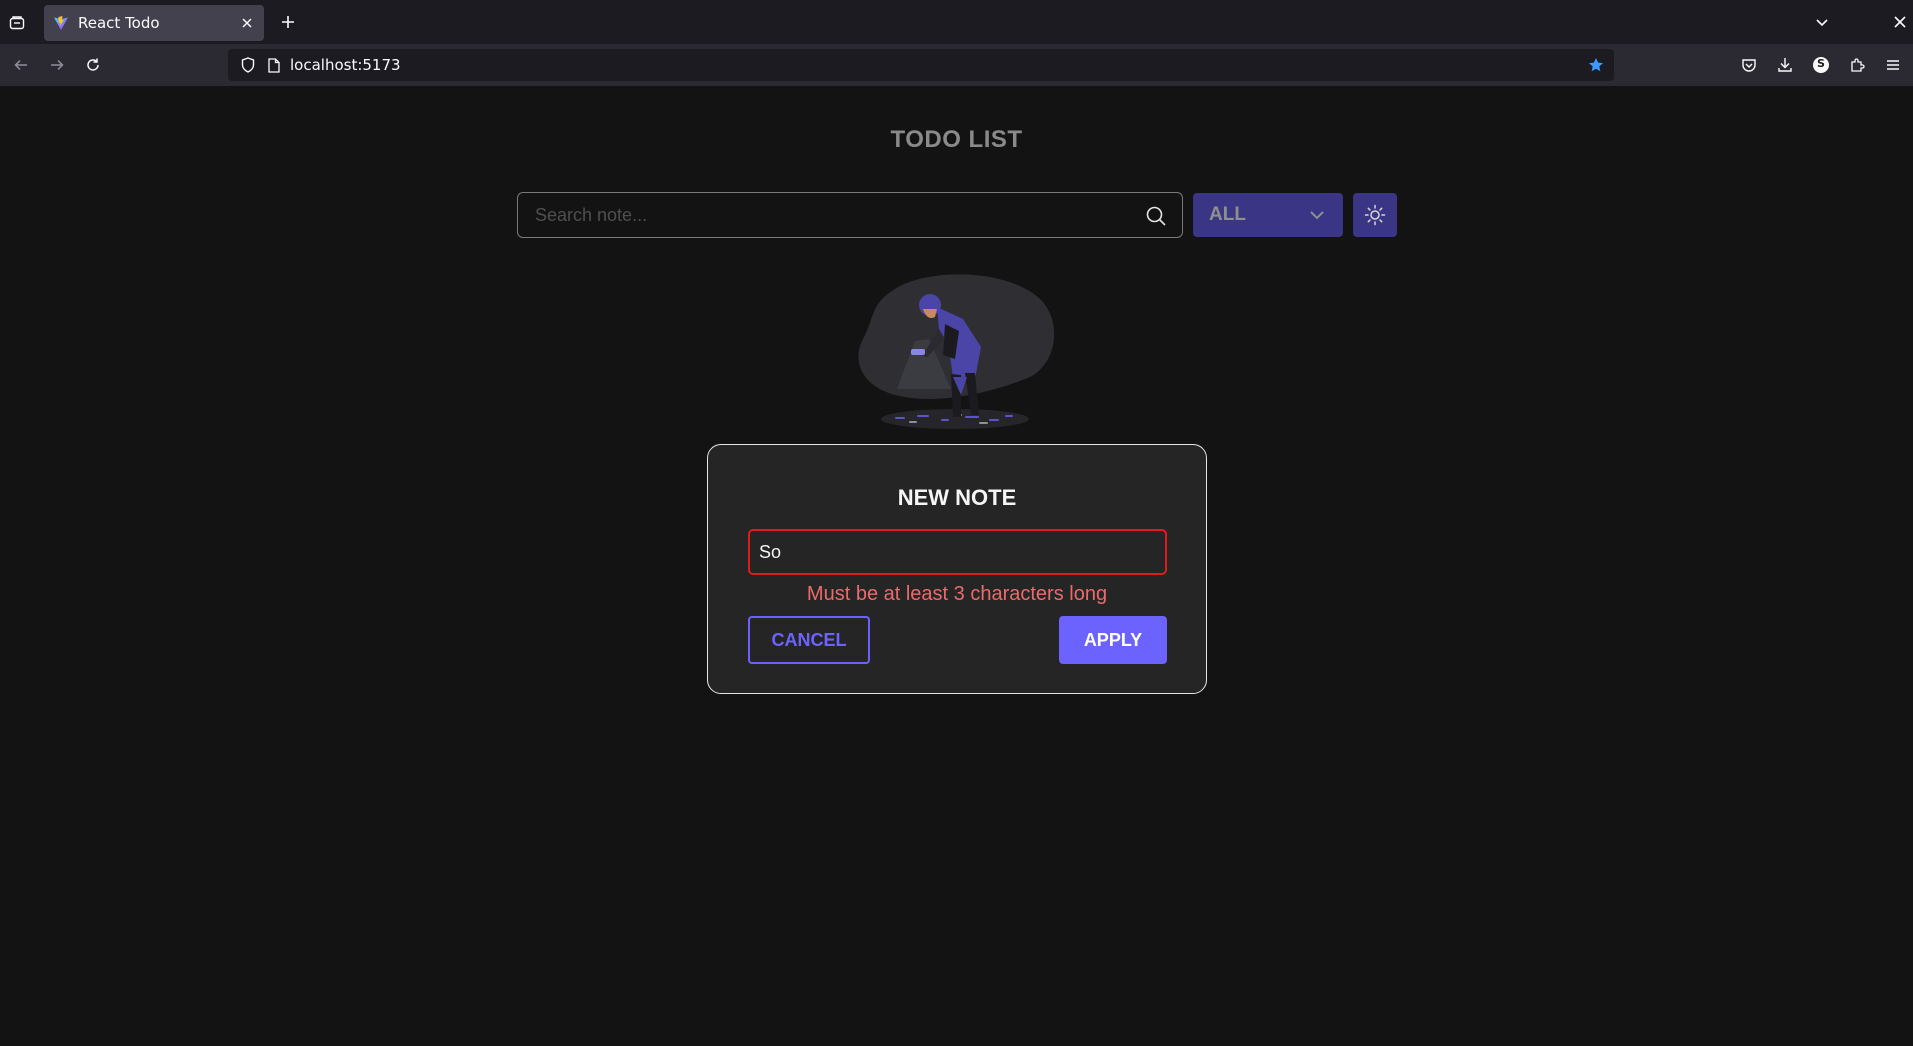 The height and width of the screenshot is (1046, 1913). Describe the element at coordinates (957, 497) in the screenshot. I see `dialog-title: NEW NOTE` at that location.